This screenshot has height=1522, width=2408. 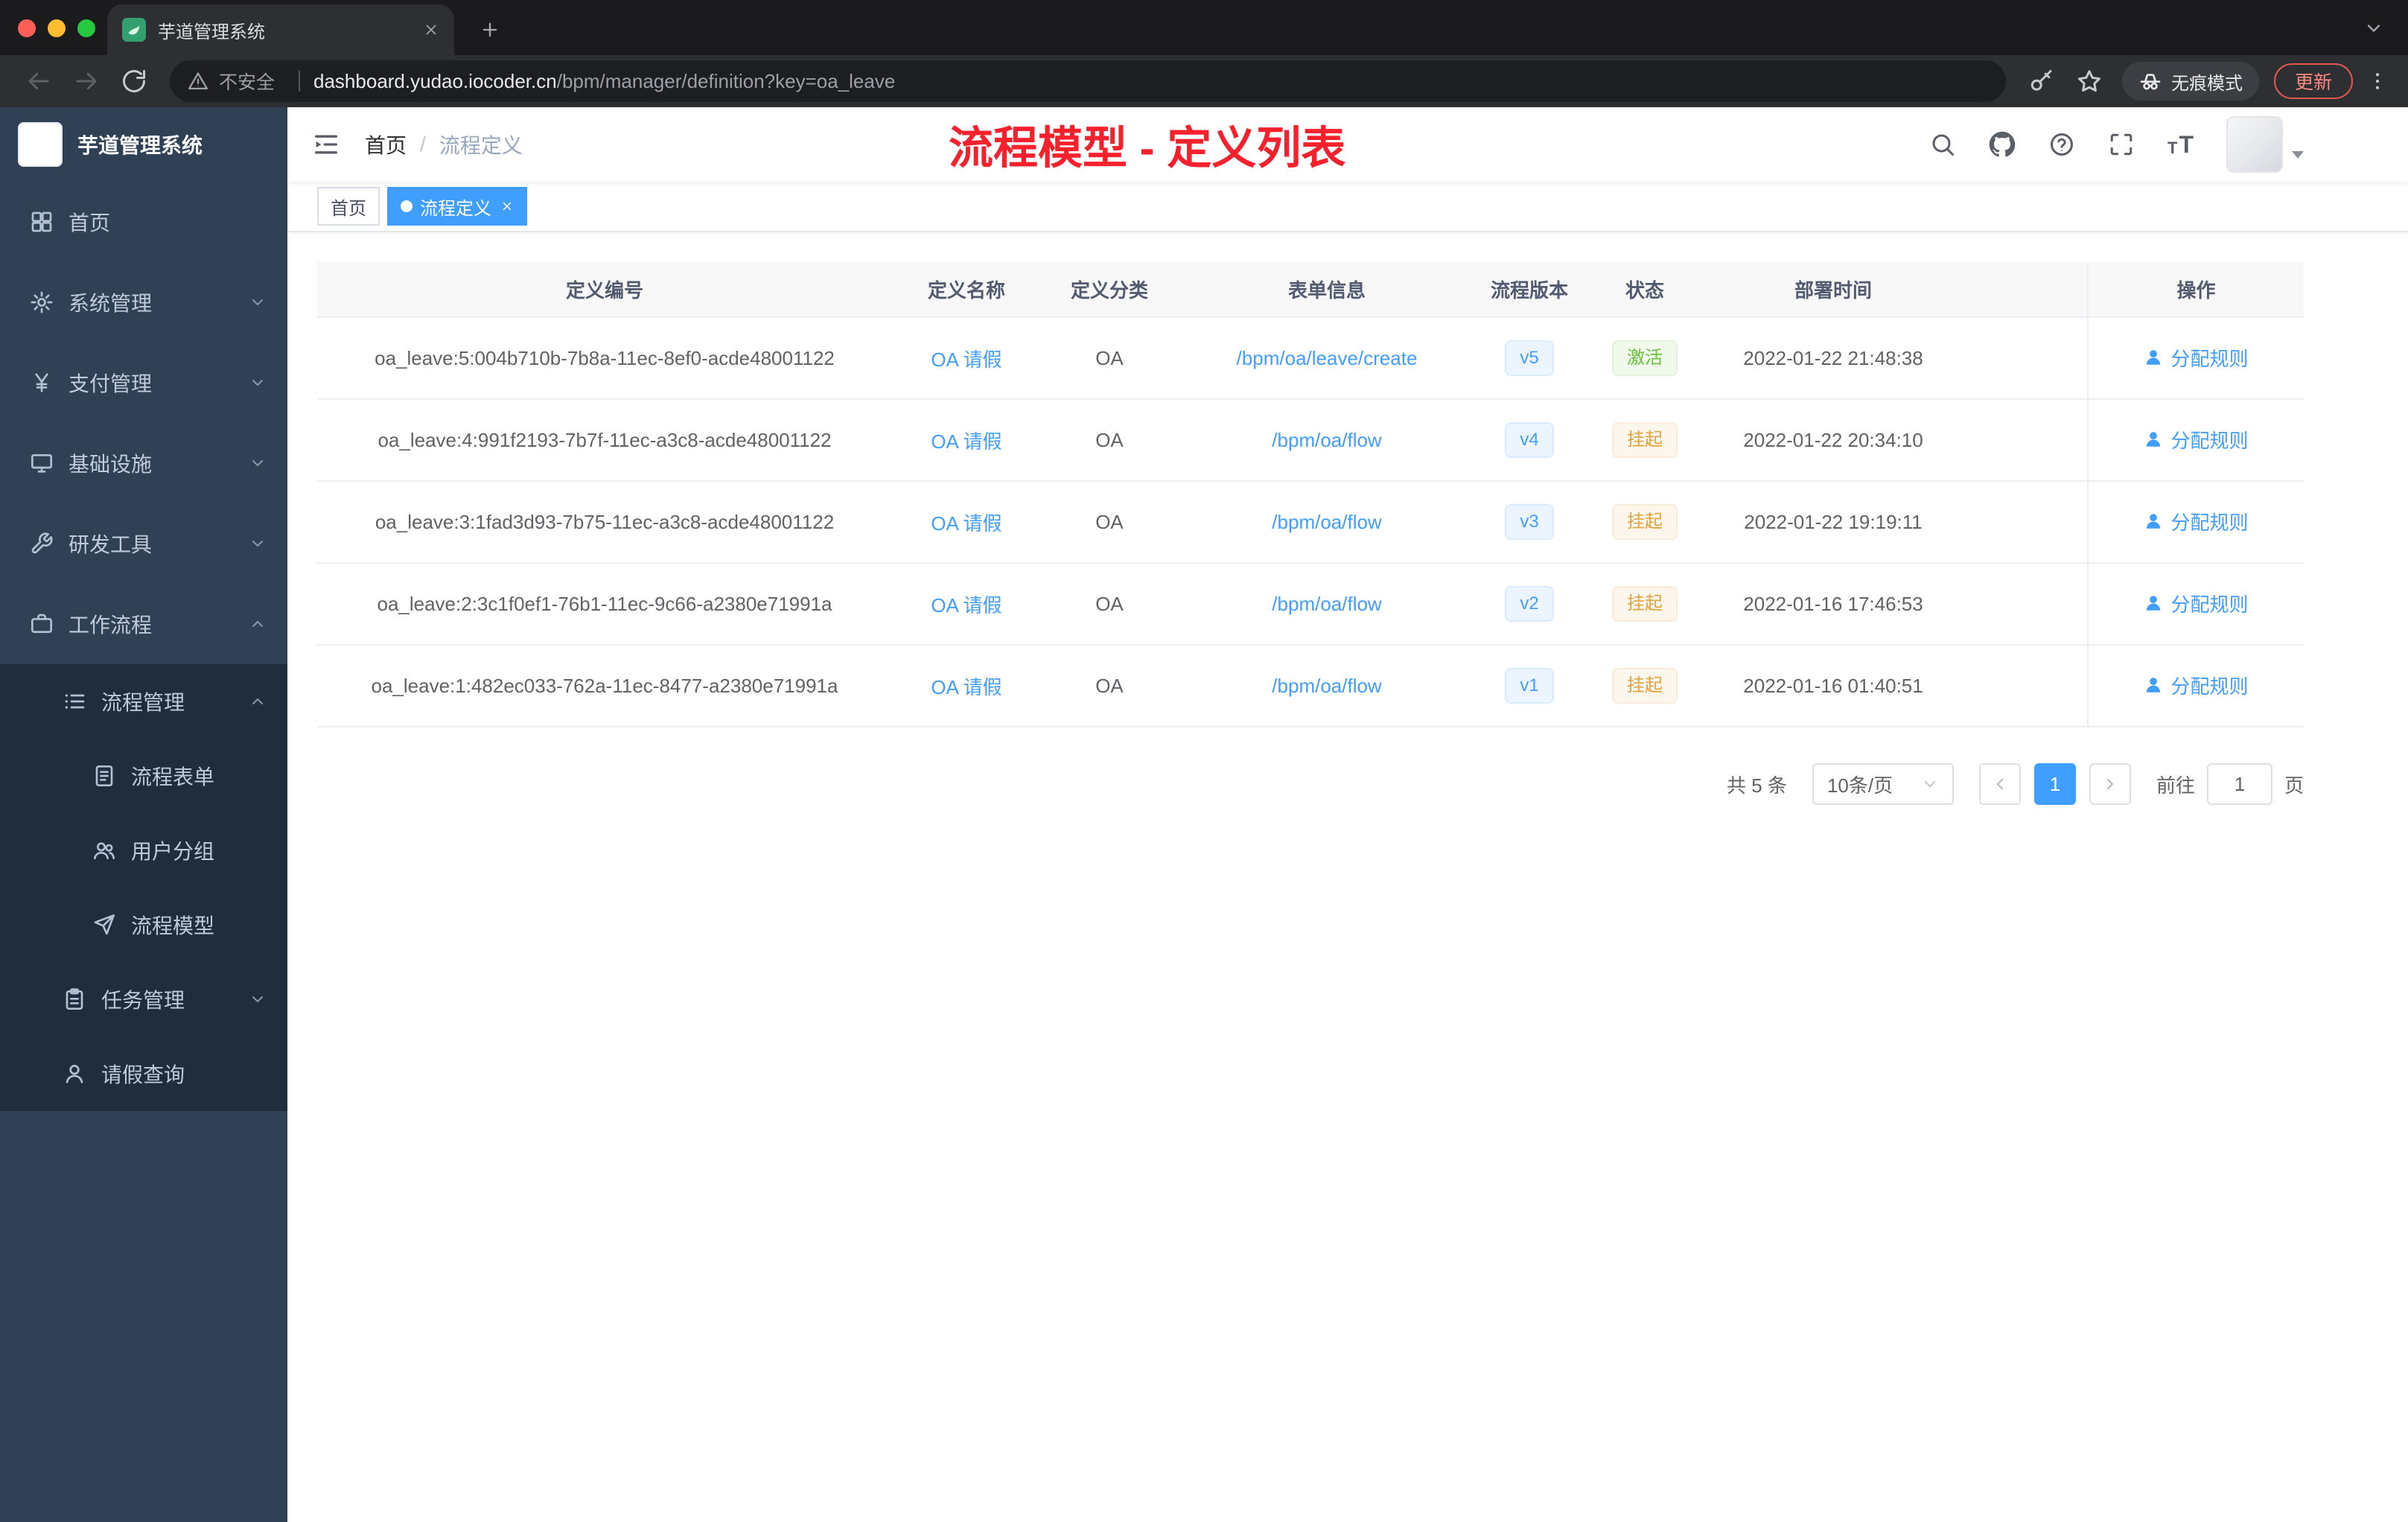 I want to click on goto-label: 前往, so click(x=2175, y=785).